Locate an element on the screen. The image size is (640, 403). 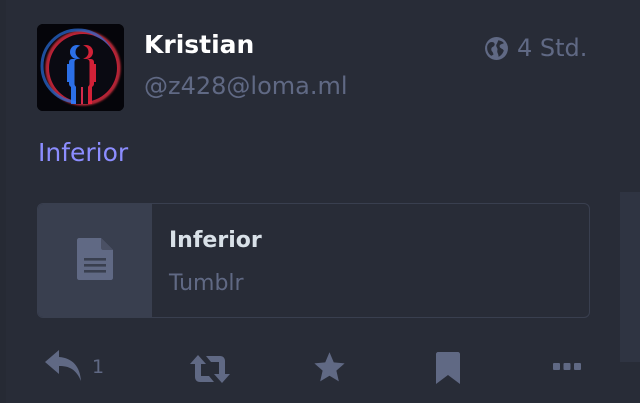
reply-button: 1 is located at coordinates (74, 366).